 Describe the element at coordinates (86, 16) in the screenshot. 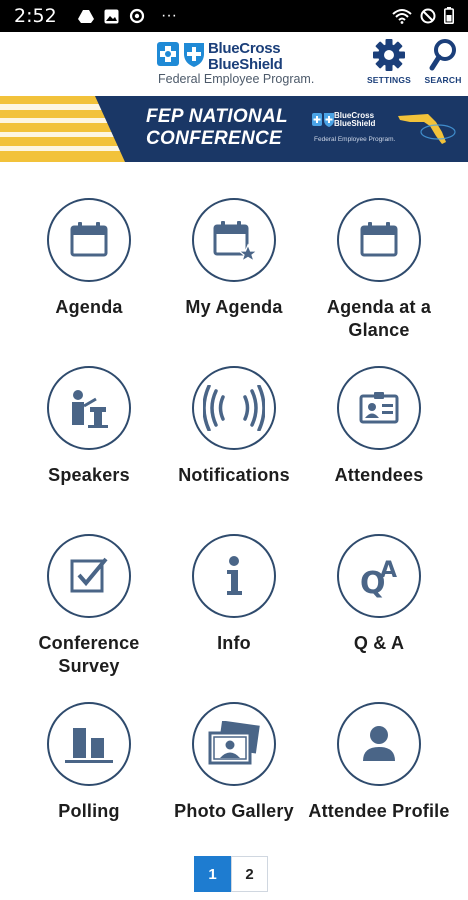

I see `drive-icon` at that location.